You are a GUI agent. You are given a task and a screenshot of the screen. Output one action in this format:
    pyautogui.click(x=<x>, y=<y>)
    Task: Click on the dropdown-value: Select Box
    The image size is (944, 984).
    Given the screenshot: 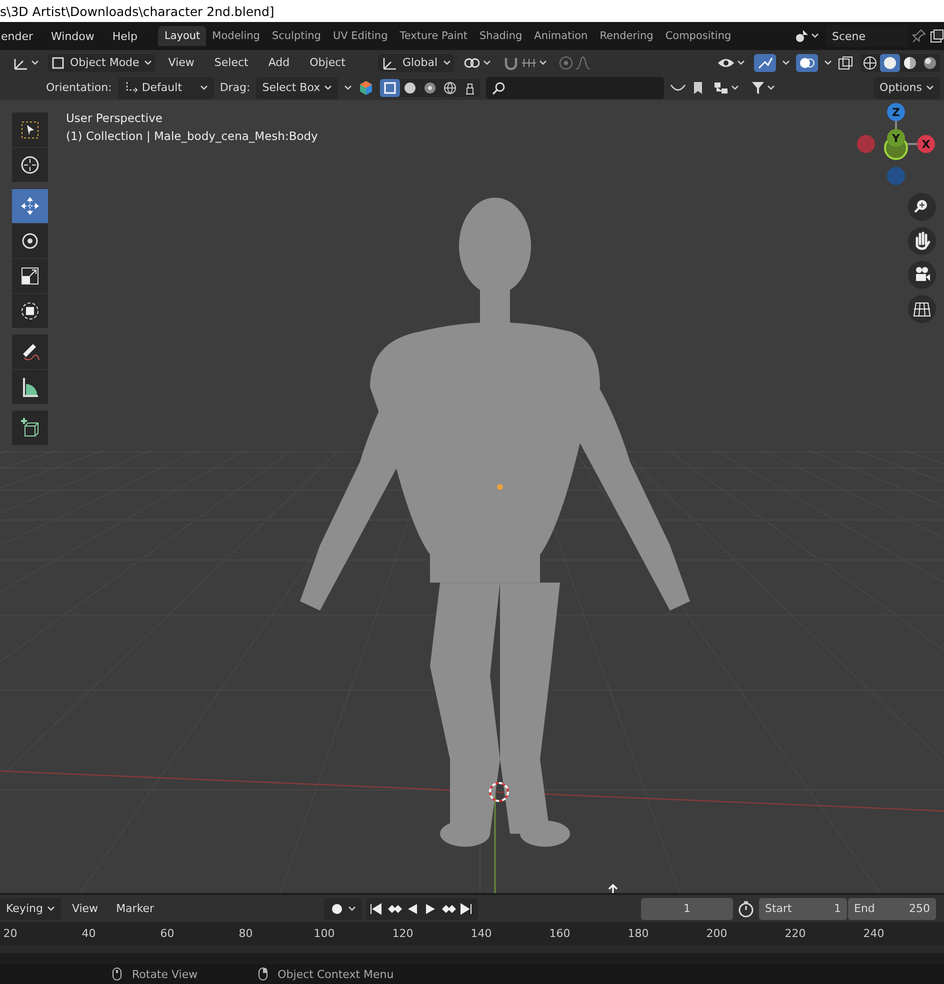 What is the action you would take?
    pyautogui.click(x=291, y=87)
    